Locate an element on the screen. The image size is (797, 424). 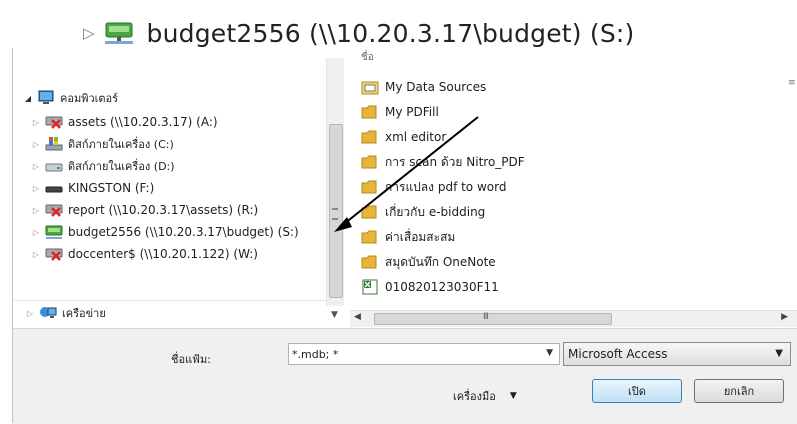
list-item: การ scan ด้วย Nitro_PDF is located at coordinates (443, 162).